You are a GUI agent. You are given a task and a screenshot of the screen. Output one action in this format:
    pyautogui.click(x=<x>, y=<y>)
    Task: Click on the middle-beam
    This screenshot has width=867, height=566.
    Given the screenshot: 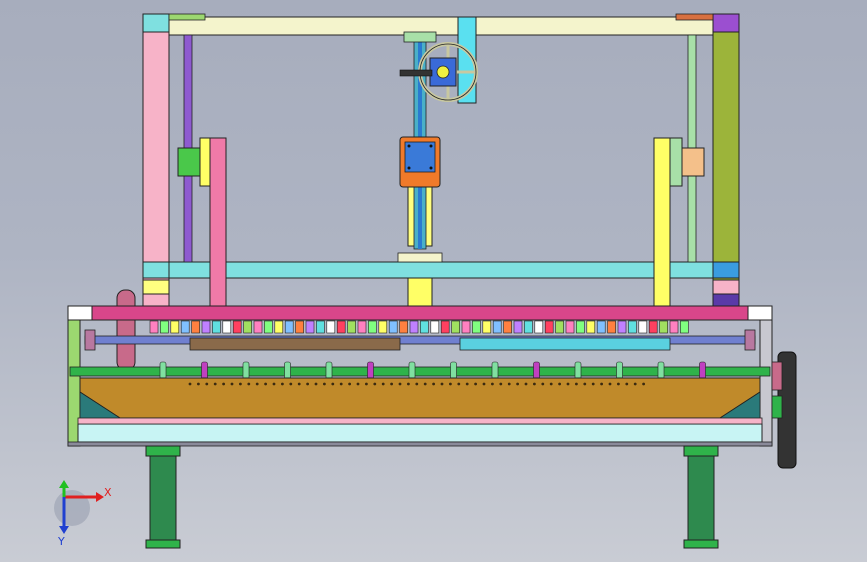 What is the action you would take?
    pyautogui.click(x=441, y=270)
    